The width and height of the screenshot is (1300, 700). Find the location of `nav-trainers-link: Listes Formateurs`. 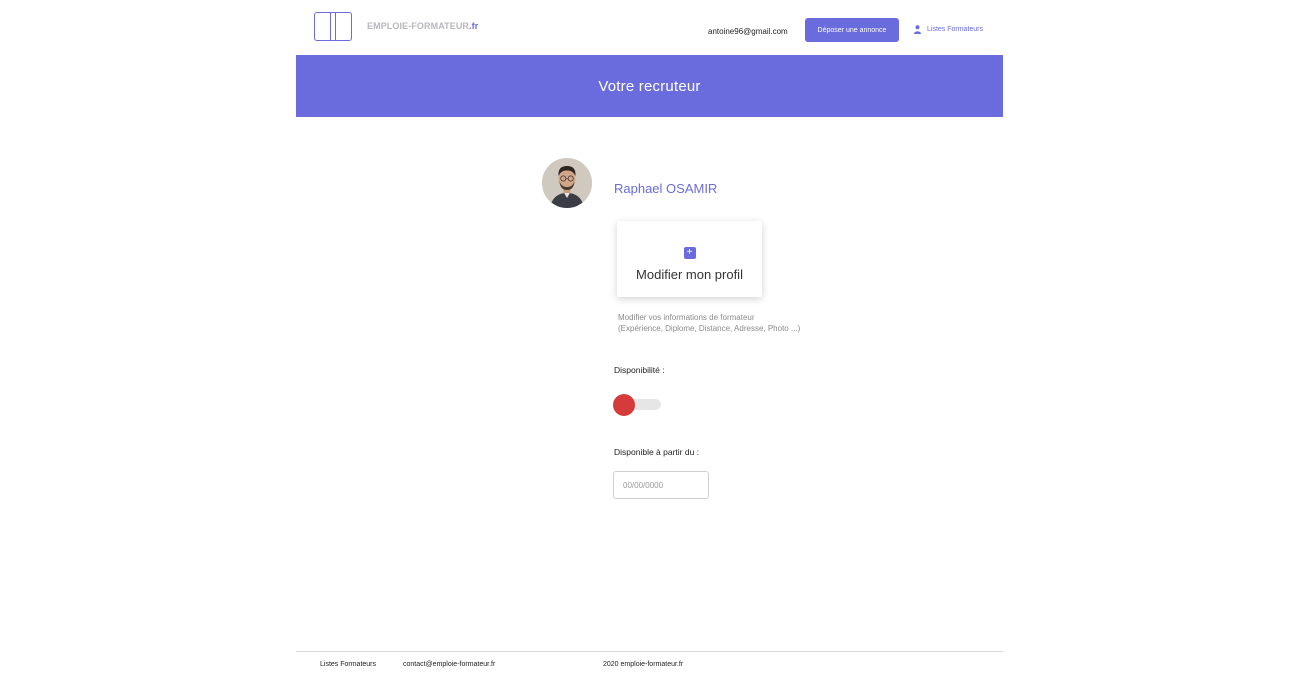

nav-trainers-link: Listes Formateurs is located at coordinates (948, 29).